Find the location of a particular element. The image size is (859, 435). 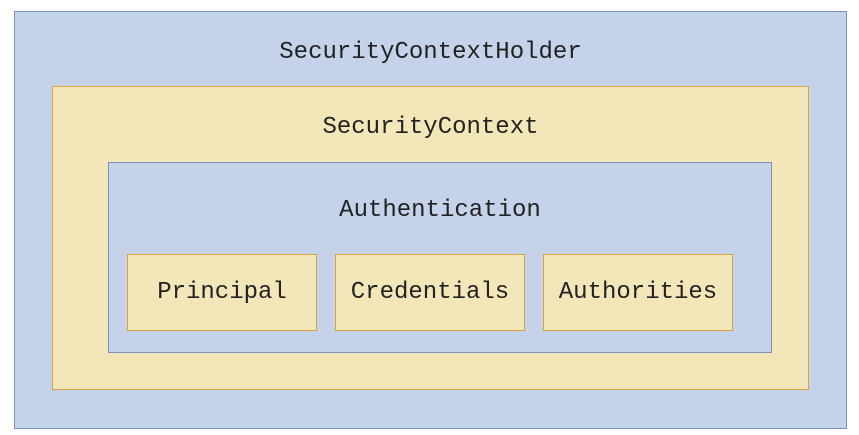

authorities-label: Authorities is located at coordinates (638, 292).